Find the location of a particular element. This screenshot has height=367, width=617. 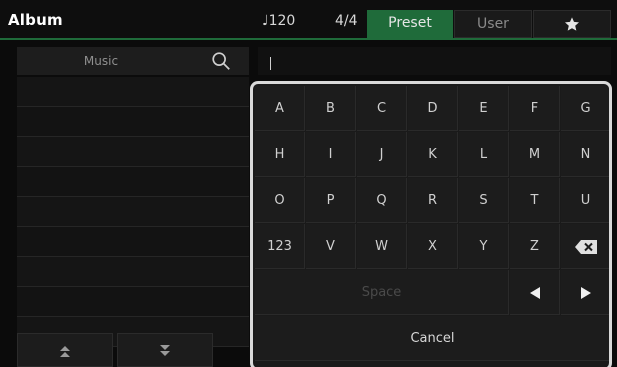

key-h: H is located at coordinates (280, 154).